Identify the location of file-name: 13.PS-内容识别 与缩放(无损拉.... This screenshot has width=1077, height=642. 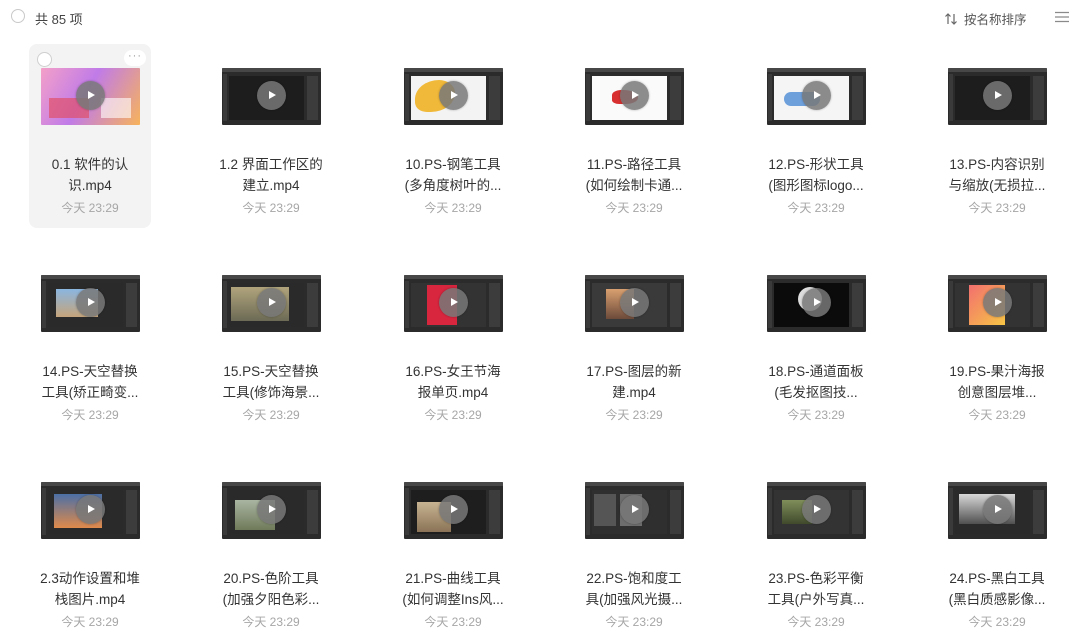
(997, 175).